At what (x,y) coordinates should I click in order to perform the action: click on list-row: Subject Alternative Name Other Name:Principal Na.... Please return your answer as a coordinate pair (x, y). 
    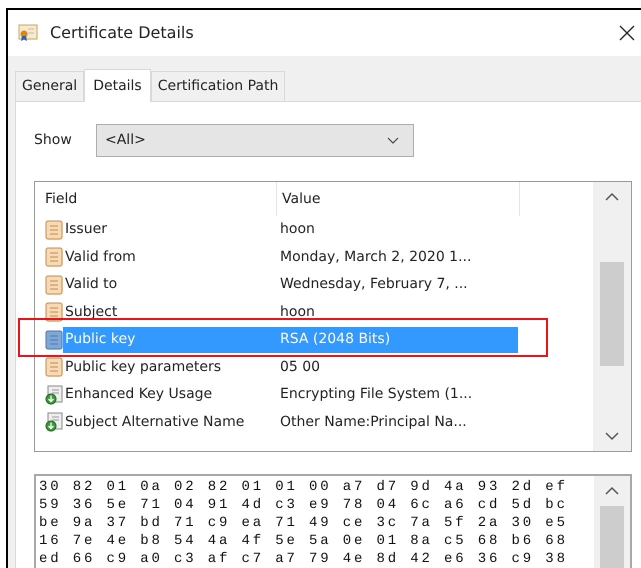
    Looking at the image, I should click on (290, 422).